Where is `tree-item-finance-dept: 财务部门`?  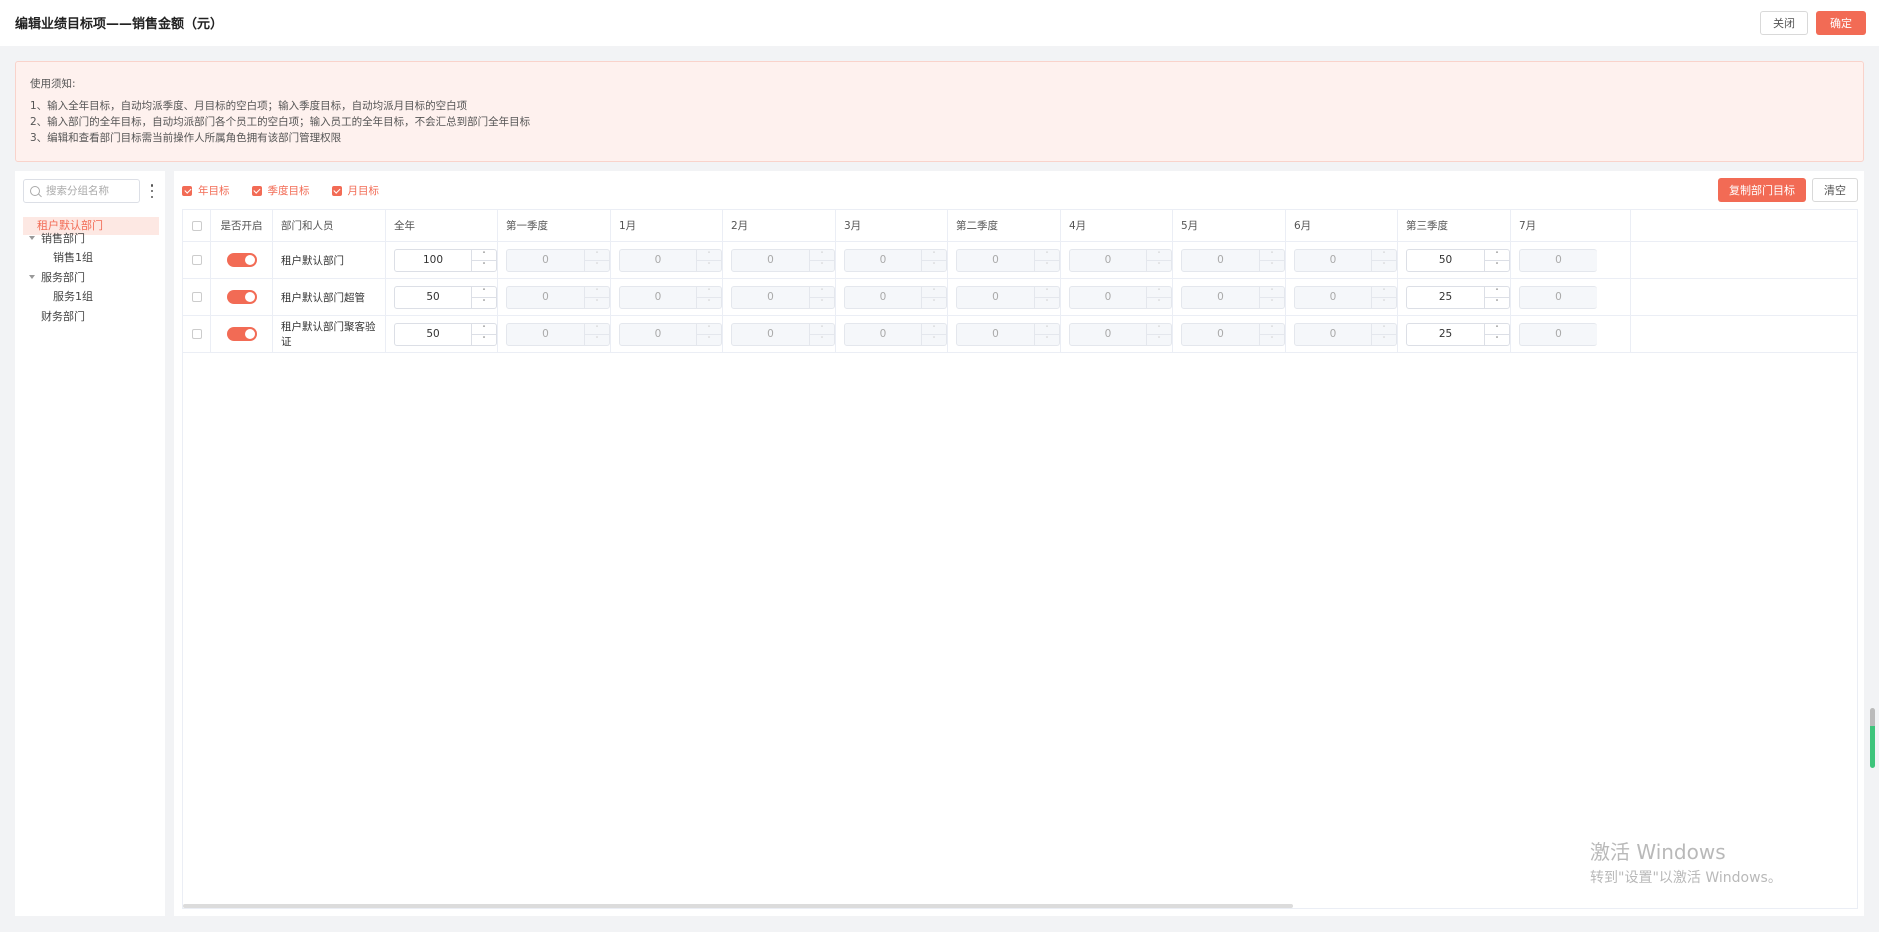
tree-item-finance-dept: 财务部门 is located at coordinates (63, 317).